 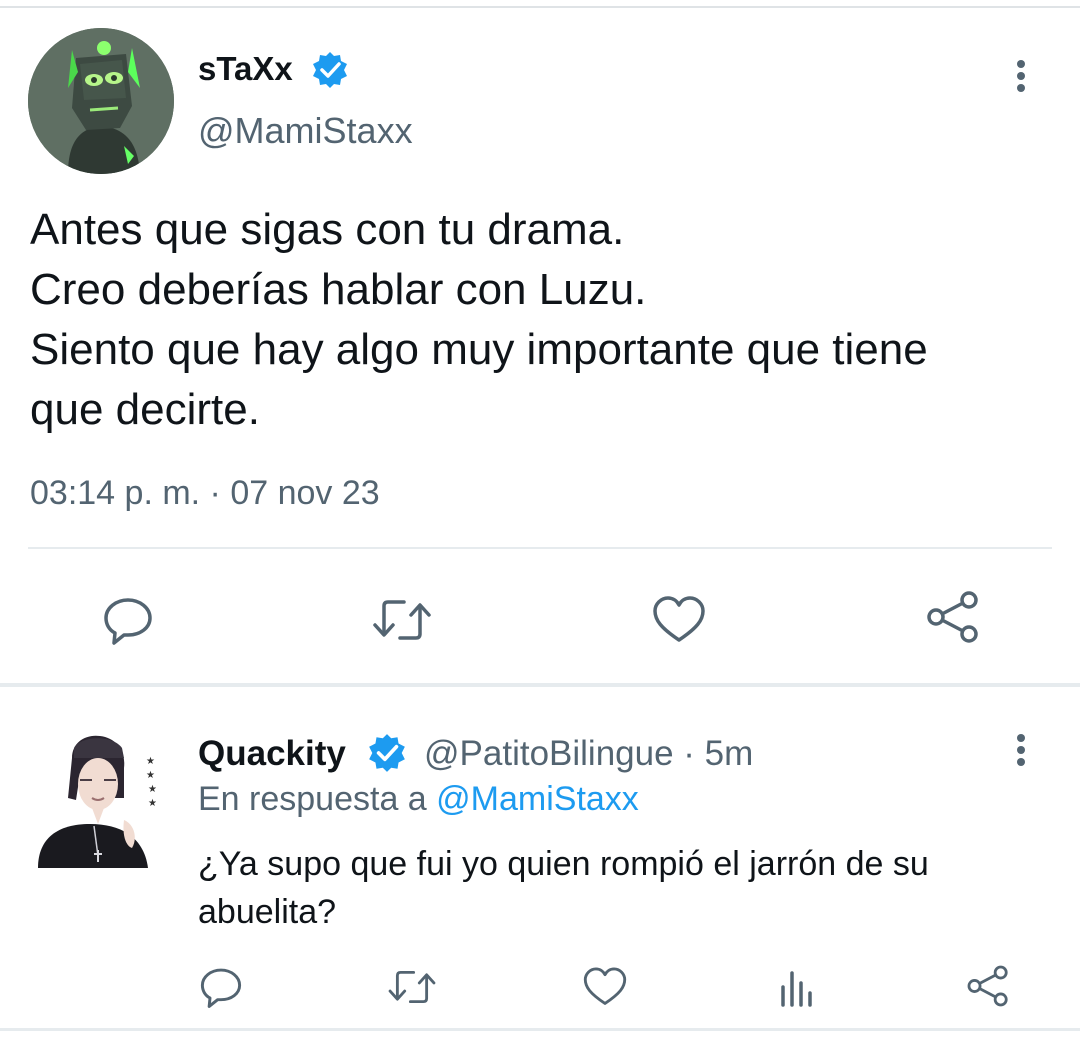 I want to click on section-divider, so click(x=540, y=685).